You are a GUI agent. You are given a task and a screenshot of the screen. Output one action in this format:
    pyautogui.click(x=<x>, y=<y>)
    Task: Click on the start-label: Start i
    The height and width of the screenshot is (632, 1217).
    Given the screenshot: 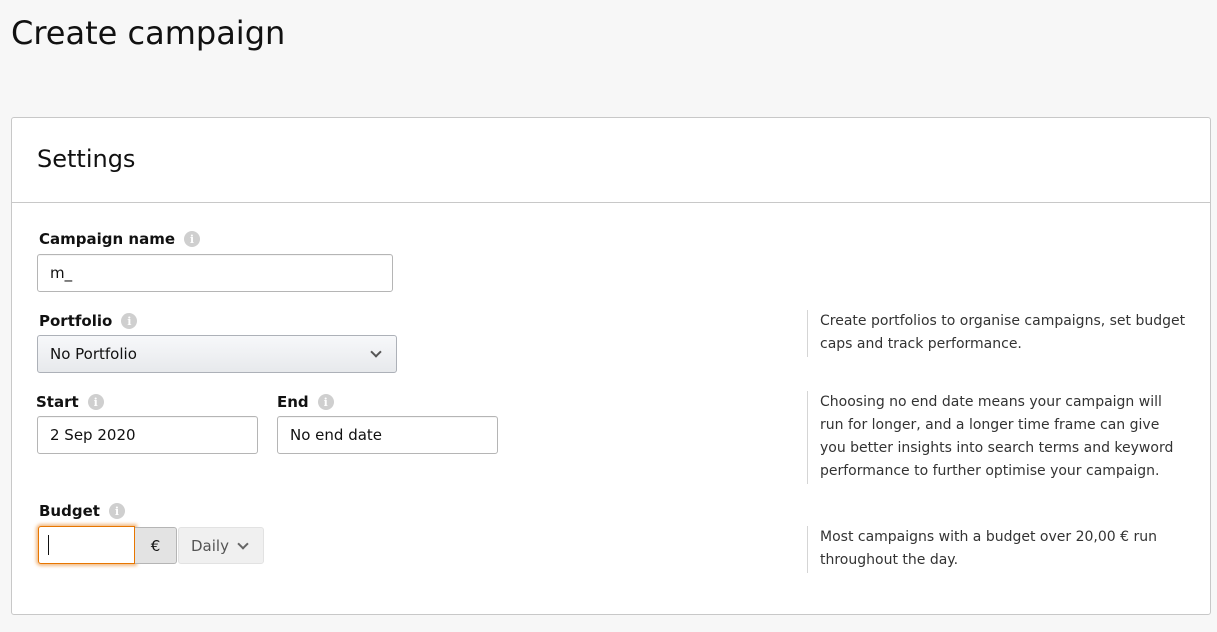 What is the action you would take?
    pyautogui.click(x=70, y=402)
    